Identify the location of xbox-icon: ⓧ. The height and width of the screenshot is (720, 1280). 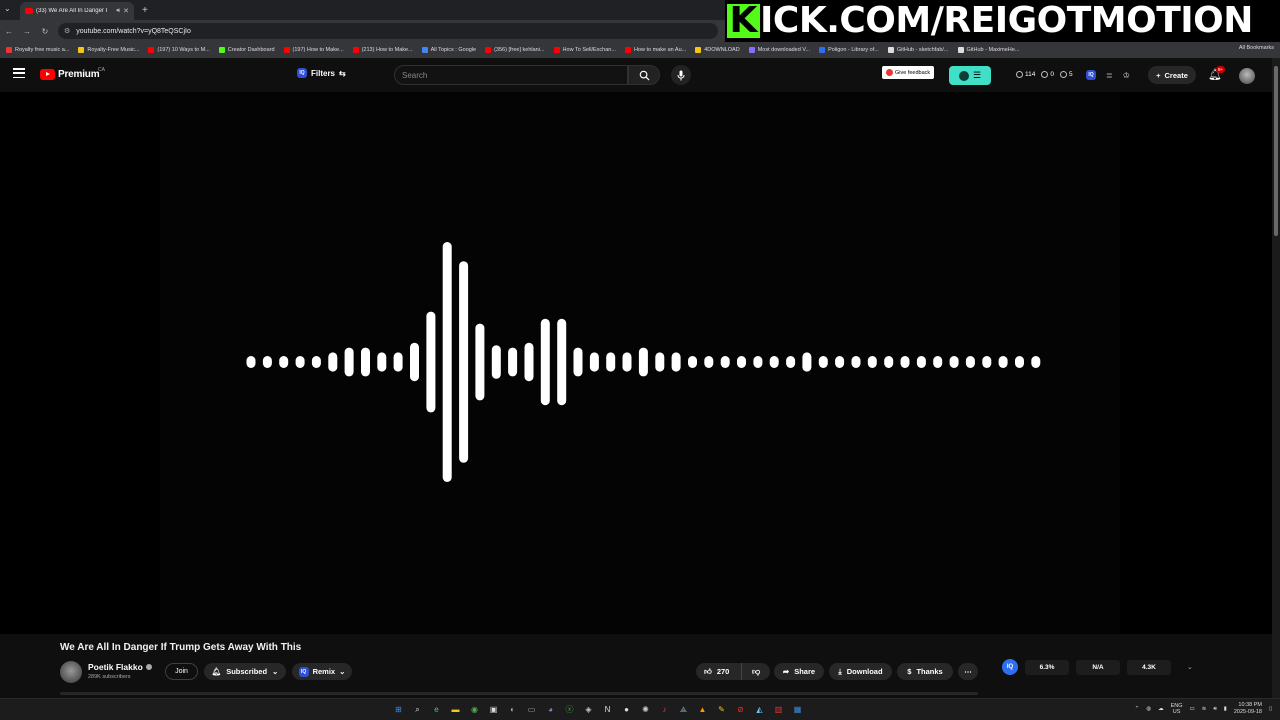
(569, 709).